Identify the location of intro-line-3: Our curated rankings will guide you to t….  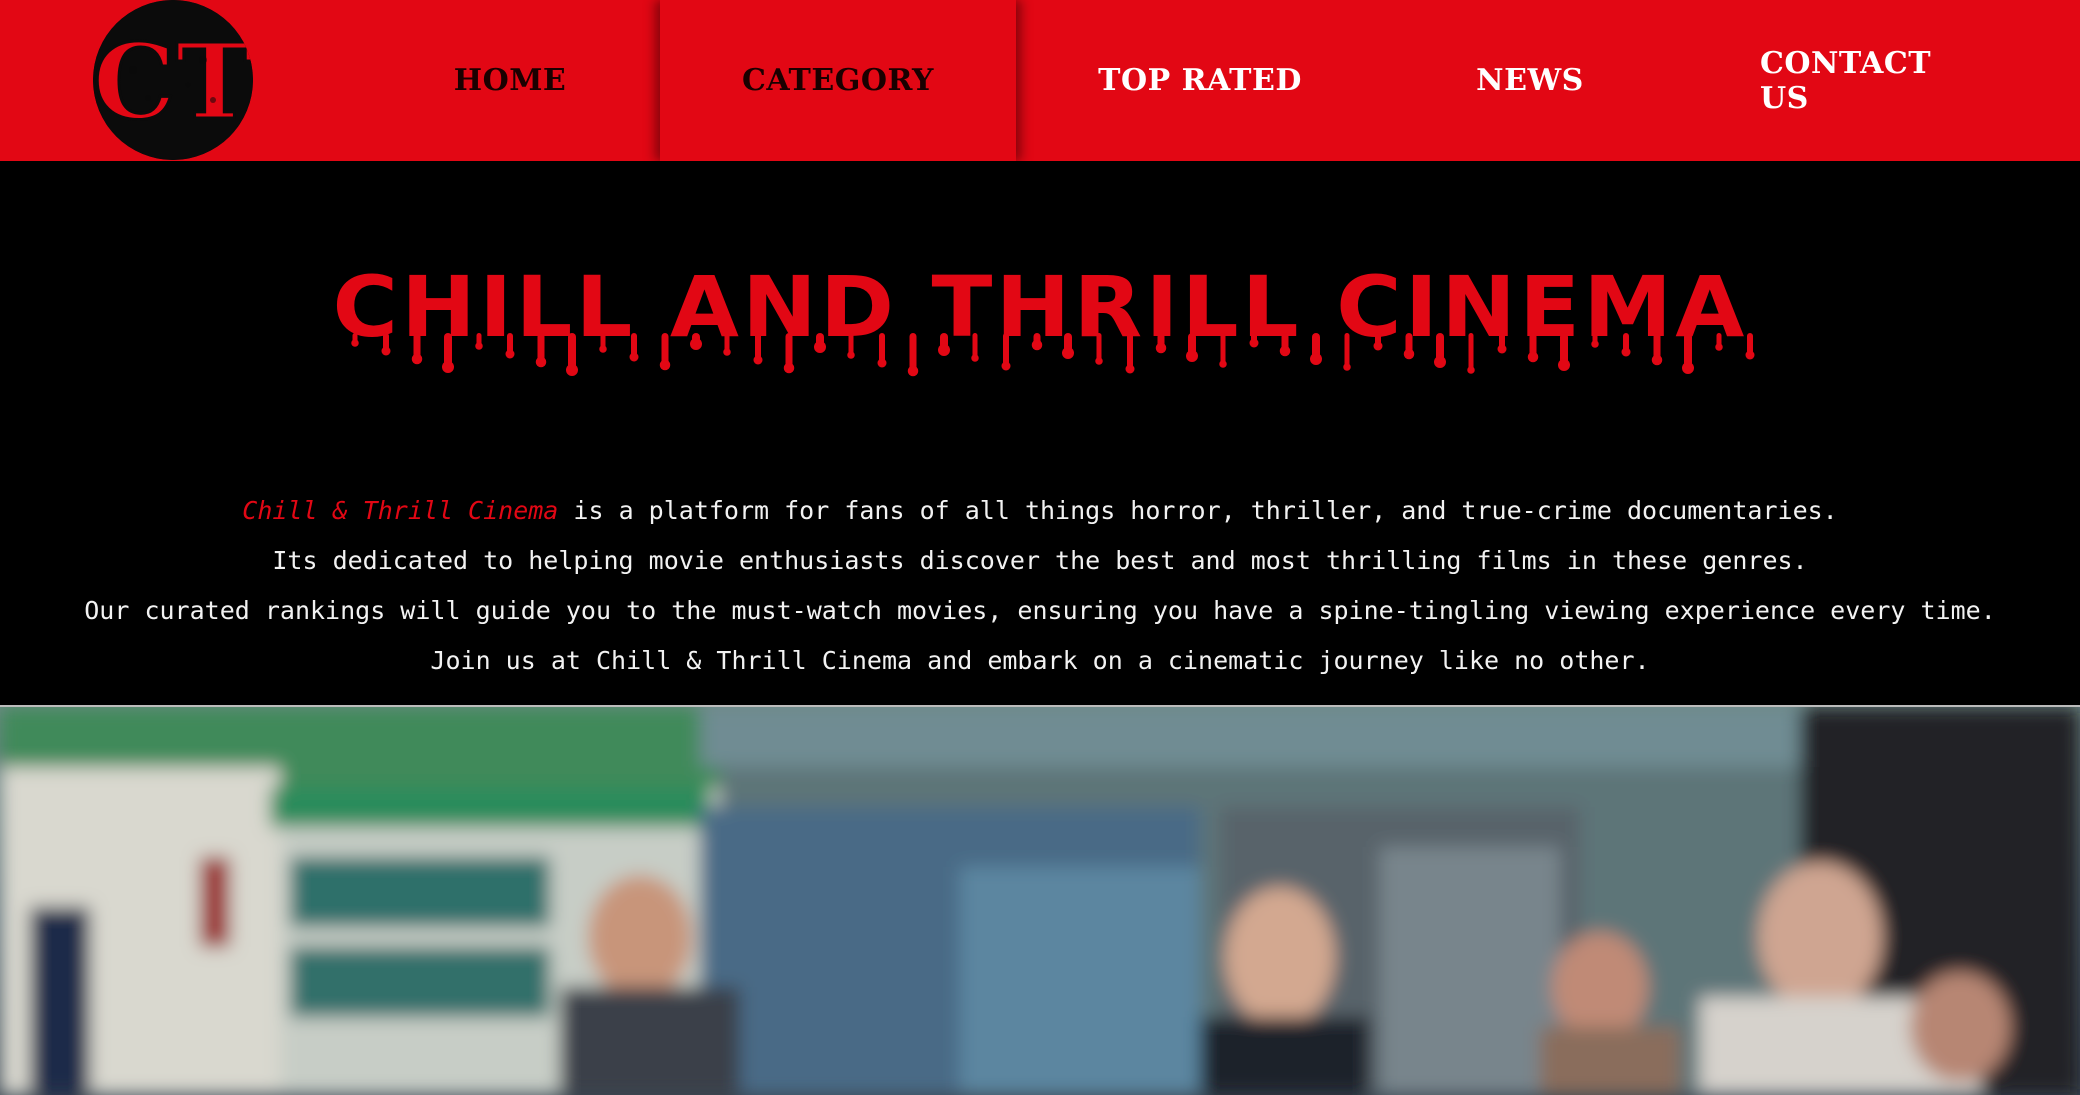
(1040, 610).